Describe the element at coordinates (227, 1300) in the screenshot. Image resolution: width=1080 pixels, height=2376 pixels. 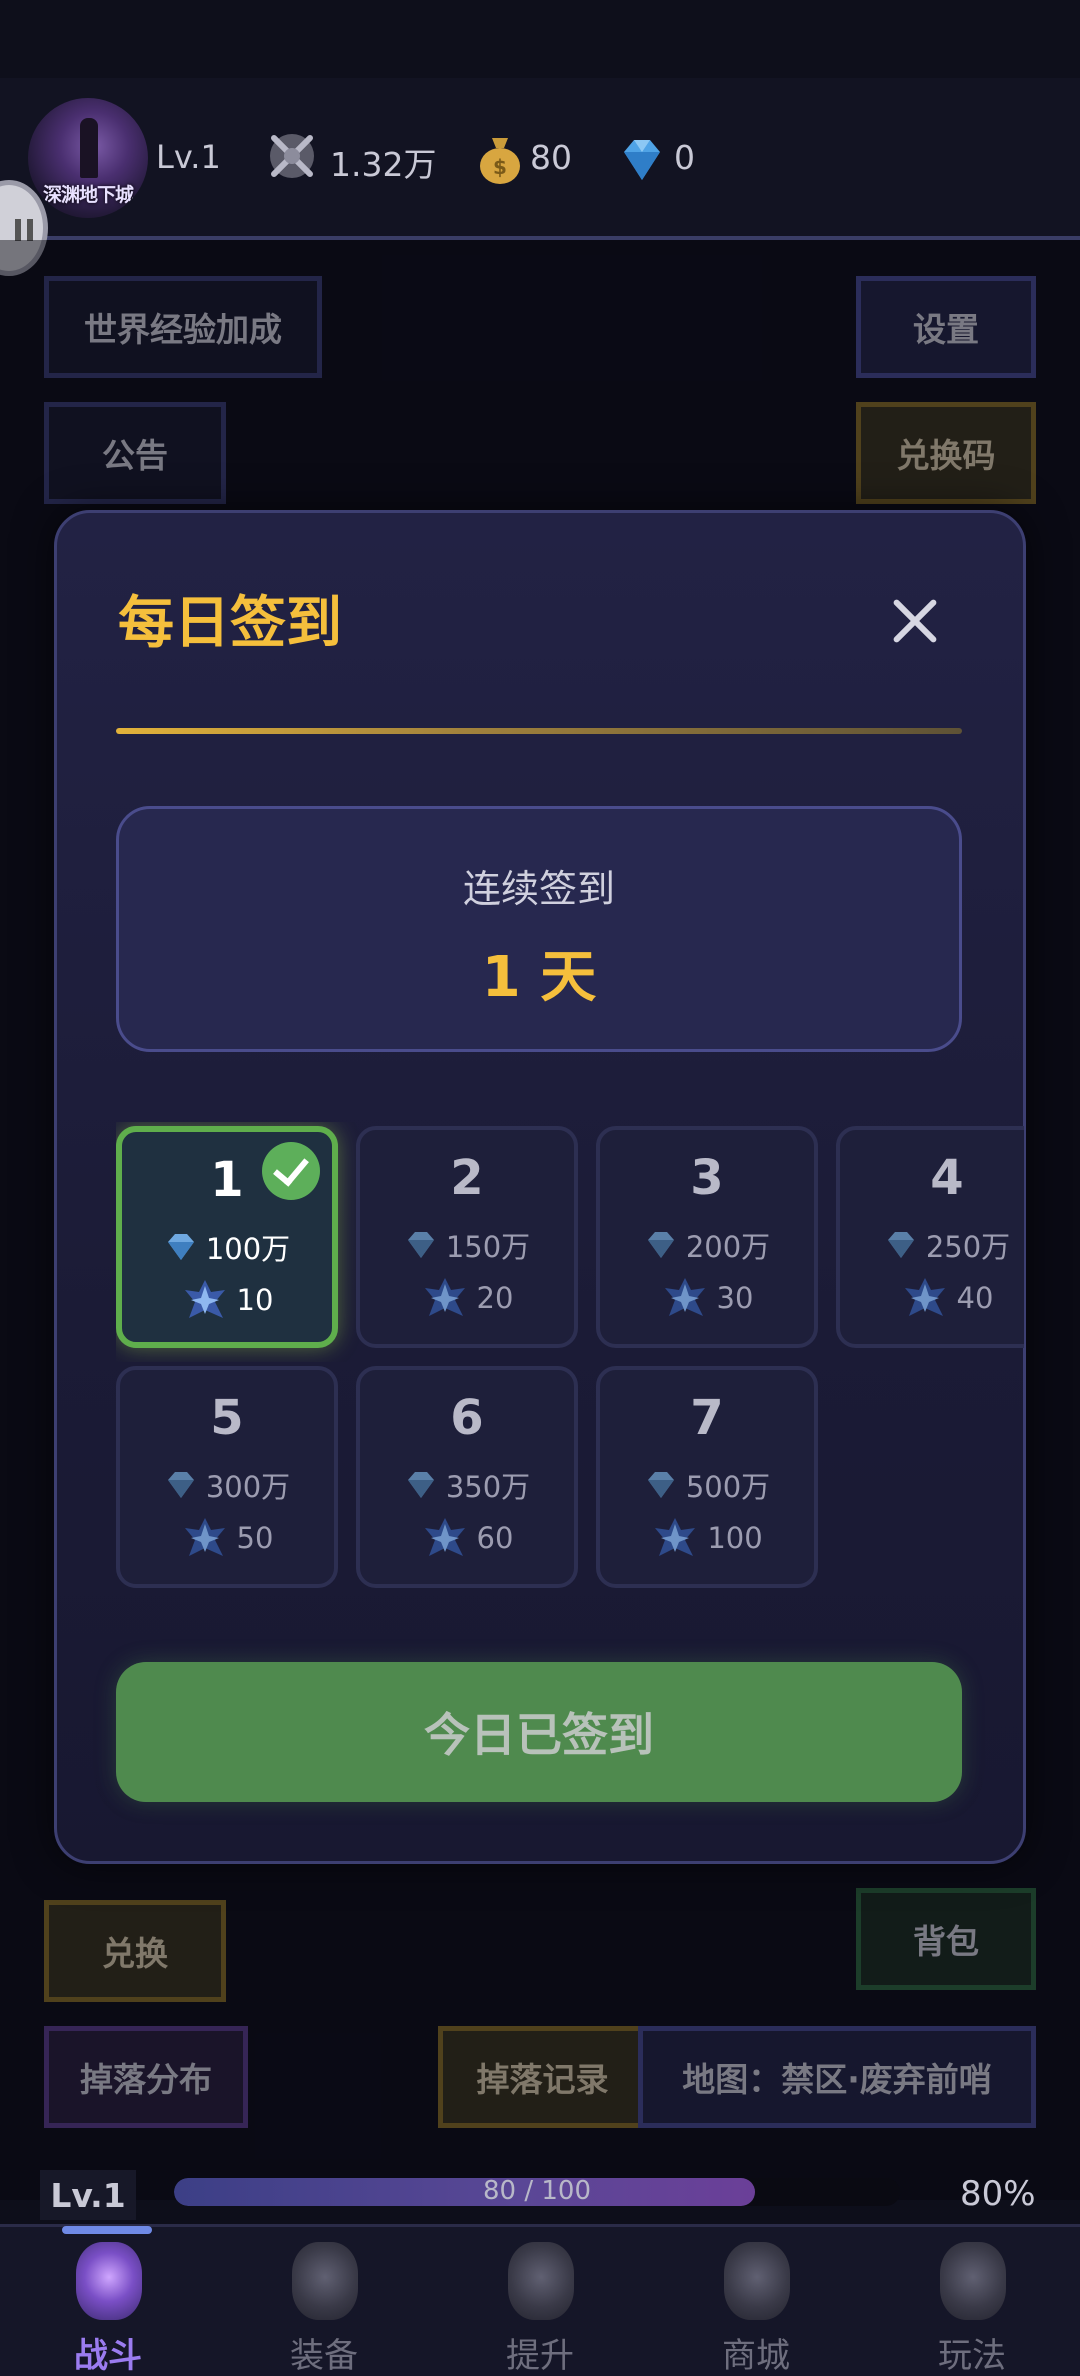
I see `crystal-reward: 10` at that location.